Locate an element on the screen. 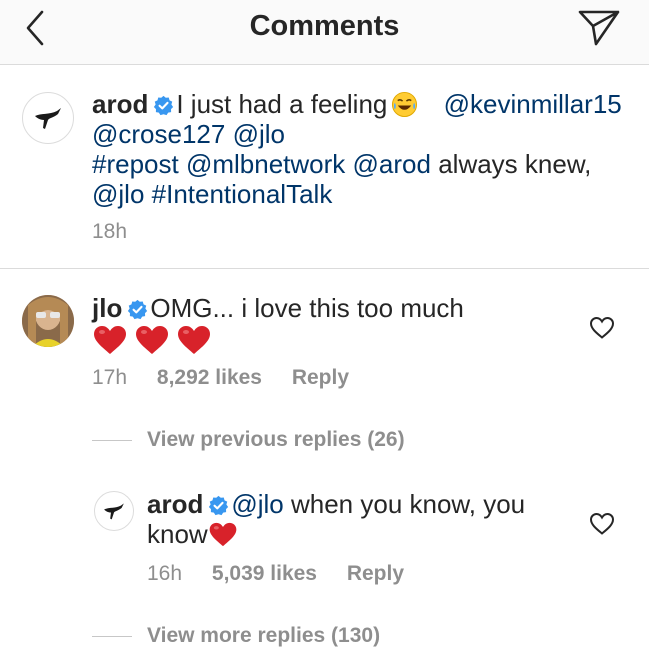  share-button is located at coordinates (599, 27).